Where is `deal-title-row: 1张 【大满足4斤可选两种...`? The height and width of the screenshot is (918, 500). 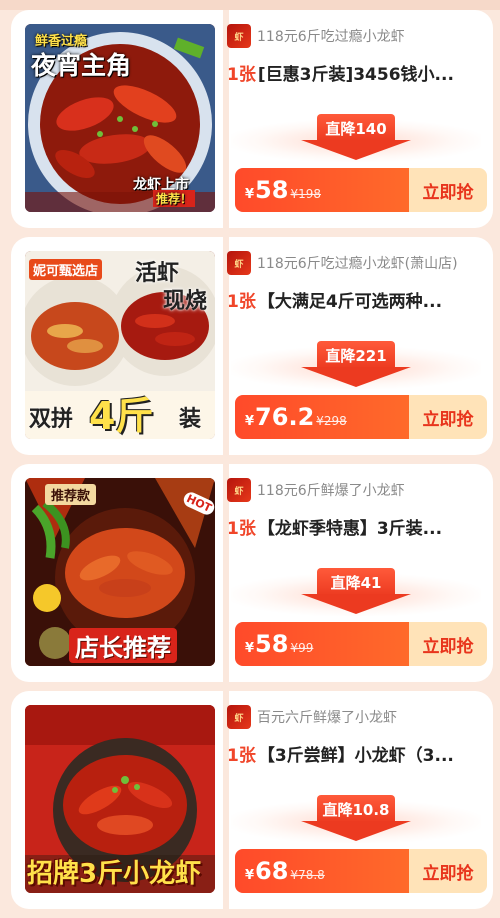 deal-title-row: 1张 【大满足4斤可选两种... is located at coordinates (356, 299).